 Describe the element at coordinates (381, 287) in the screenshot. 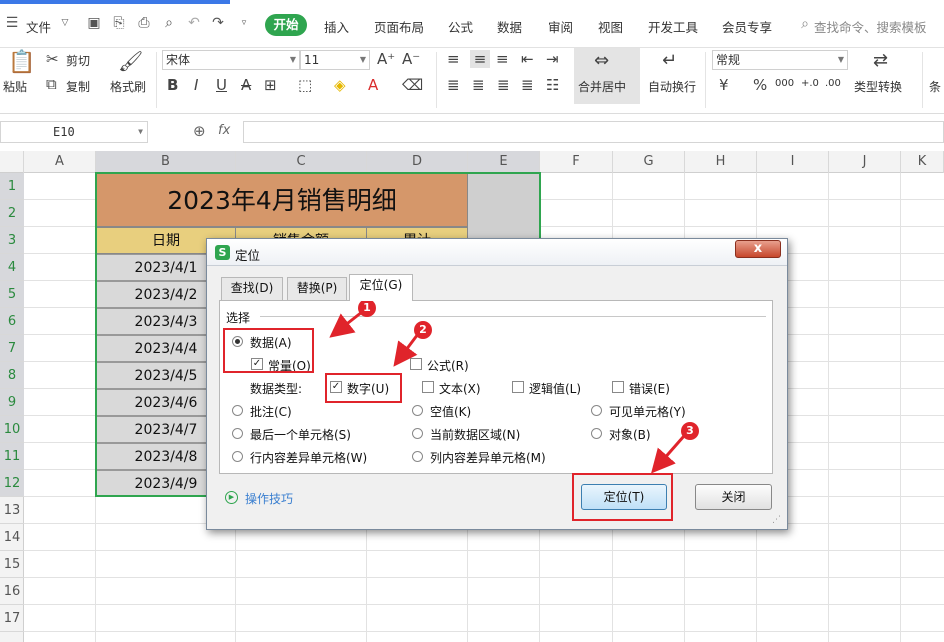

I see `tab-goto: 定位(G)` at that location.